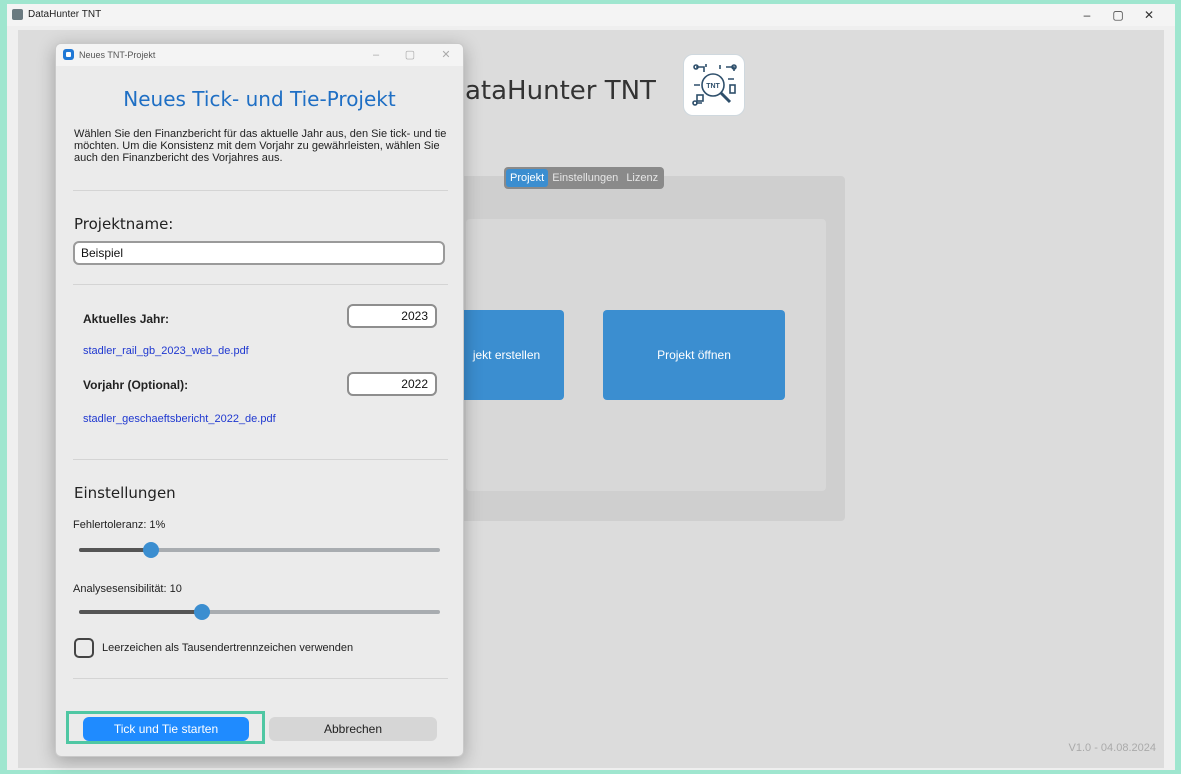 This screenshot has width=1181, height=774. Describe the element at coordinates (17, 14) in the screenshot. I see `app-icon` at that location.